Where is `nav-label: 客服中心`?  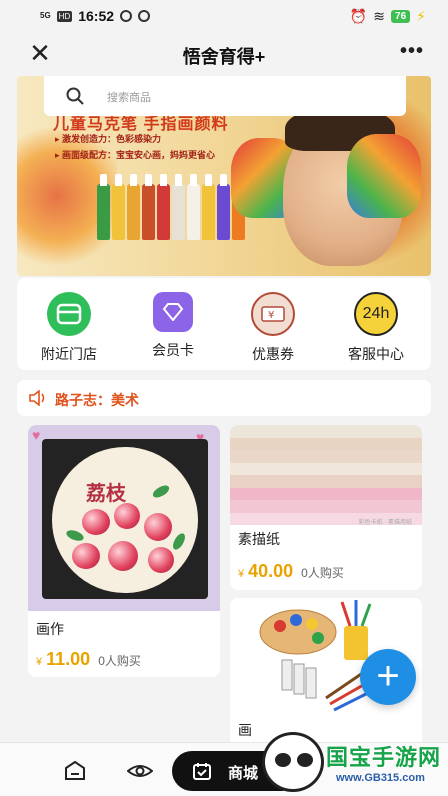
nav-label: 客服中心 is located at coordinates (376, 354).